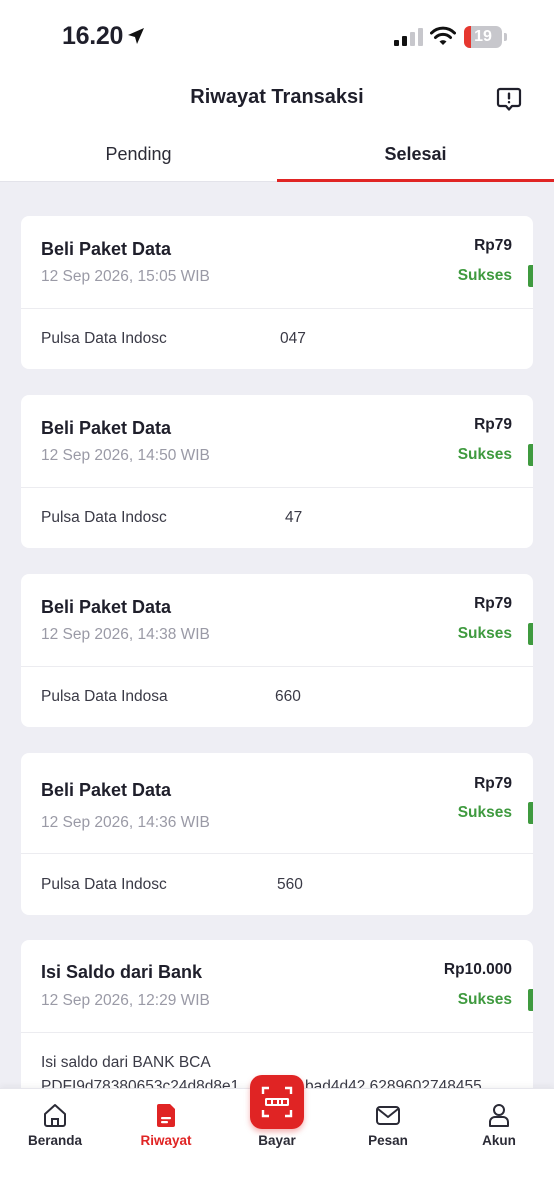 This screenshot has height=1200, width=554. What do you see at coordinates (509, 99) in the screenshot?
I see `report-icon` at bounding box center [509, 99].